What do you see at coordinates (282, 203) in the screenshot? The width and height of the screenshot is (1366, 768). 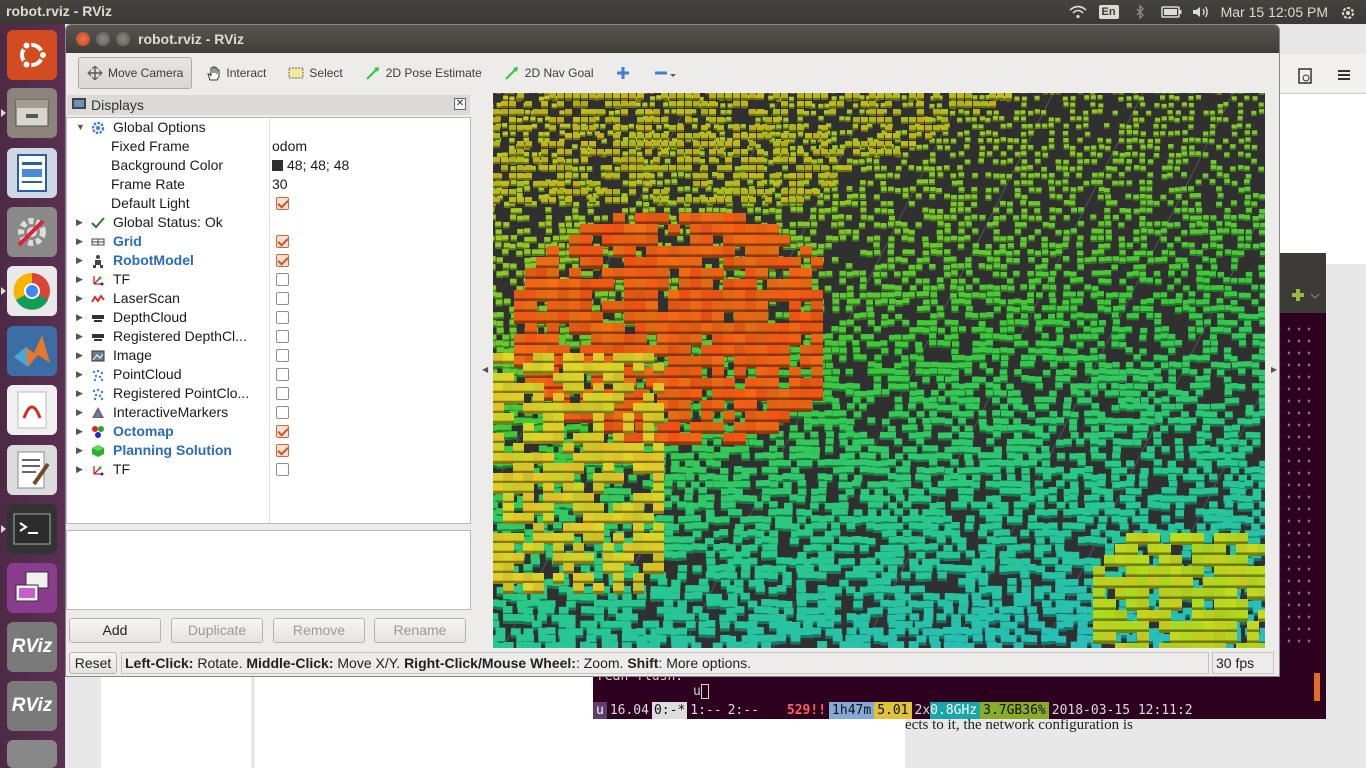 I see `default-light-checkbox` at bounding box center [282, 203].